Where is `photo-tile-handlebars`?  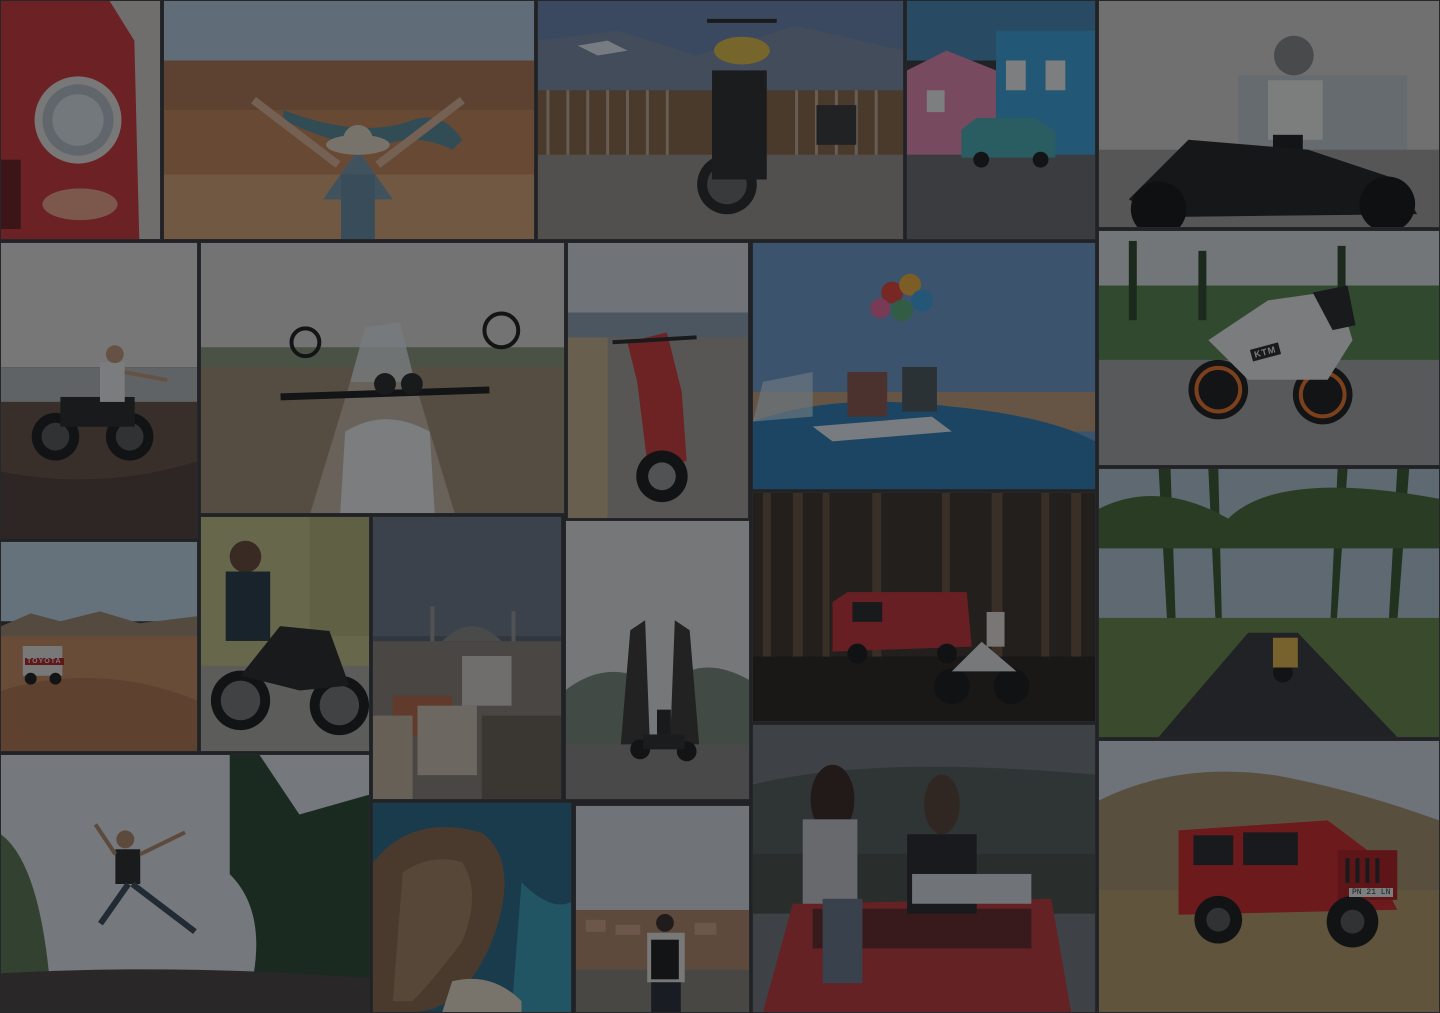 photo-tile-handlebars is located at coordinates (382, 378).